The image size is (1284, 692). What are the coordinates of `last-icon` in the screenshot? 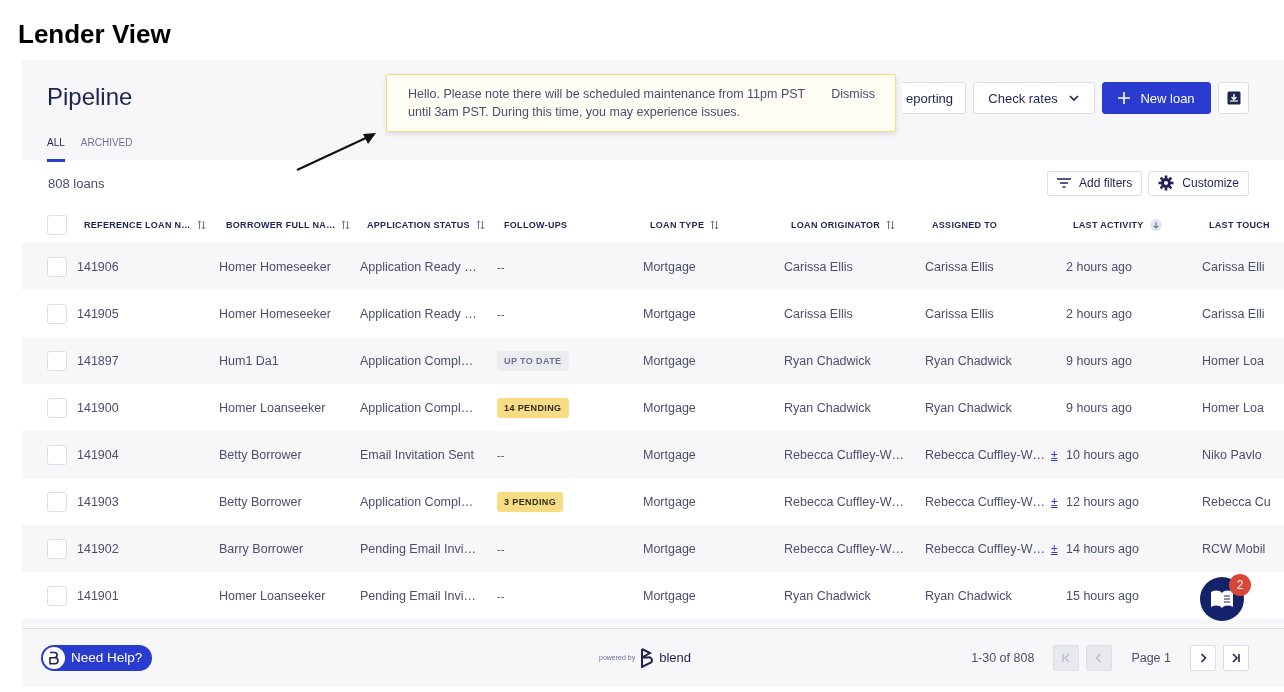 It's located at (1236, 657).